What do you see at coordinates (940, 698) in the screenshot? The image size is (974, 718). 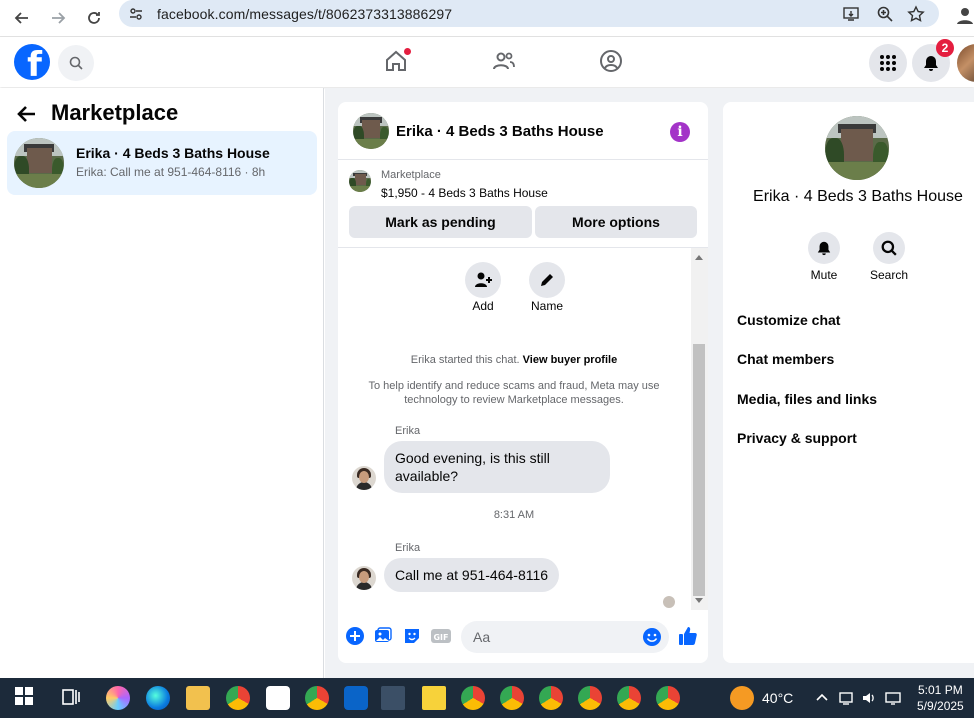 I see `taskbar-clock: 5:01 PM 5/9/2025` at bounding box center [940, 698].